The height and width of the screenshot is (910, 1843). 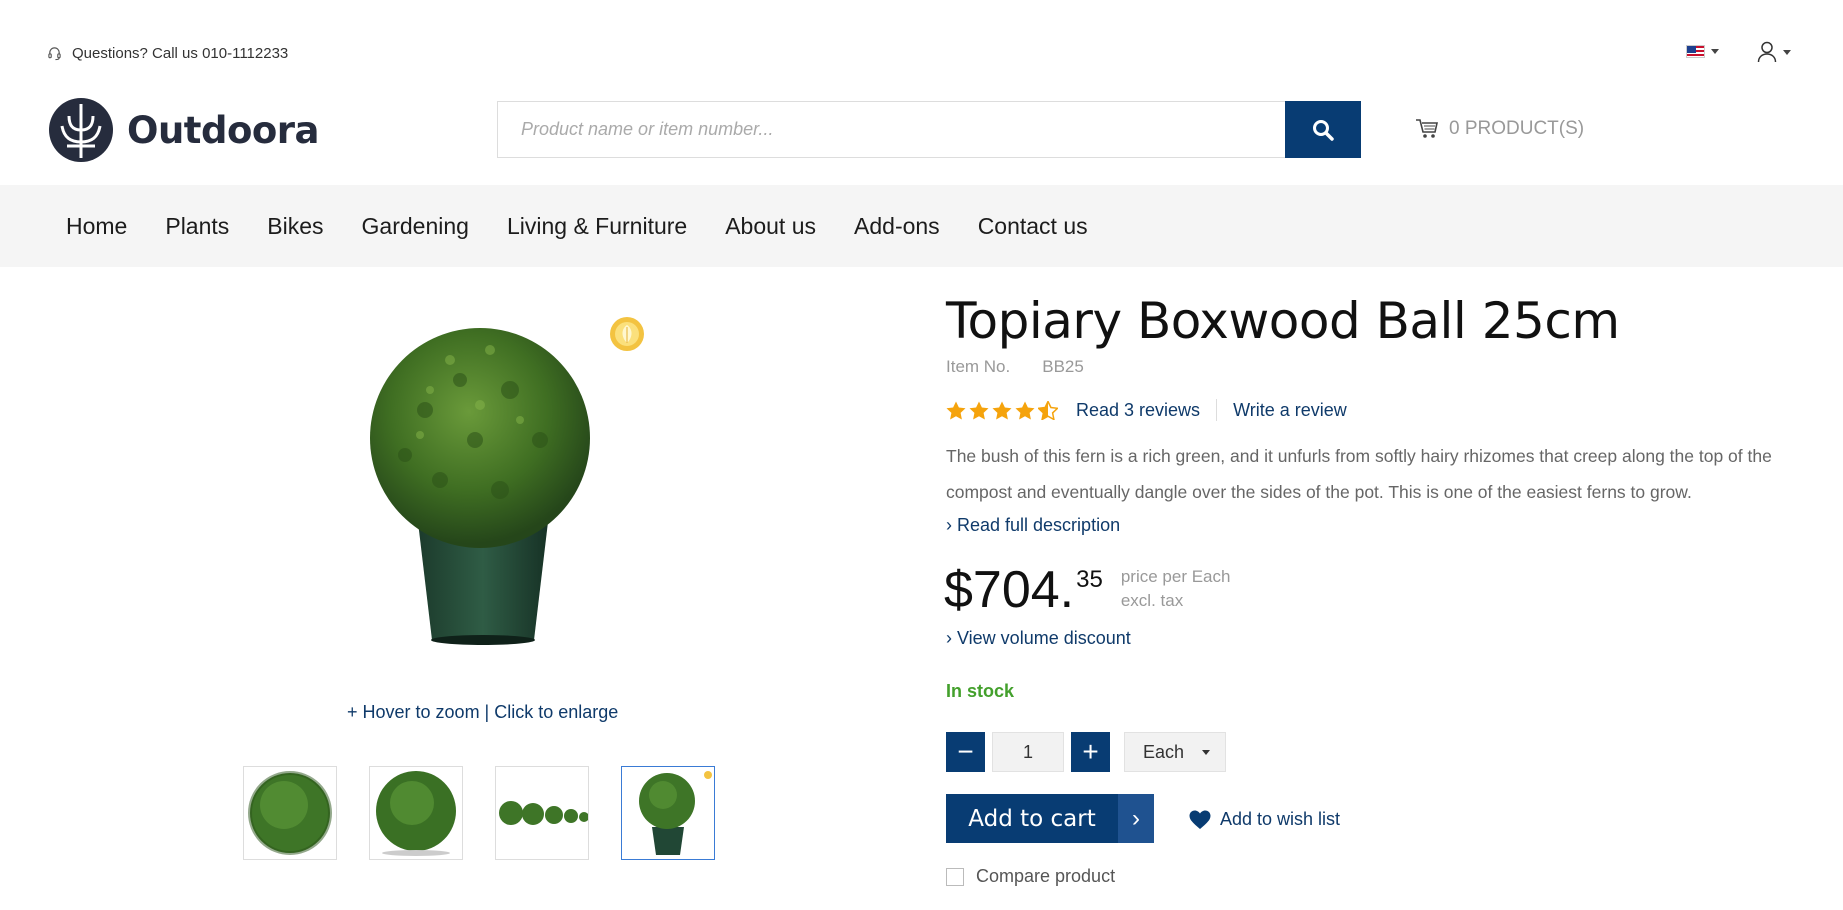 What do you see at coordinates (1063, 366) in the screenshot?
I see `item-number-value: BB25` at bounding box center [1063, 366].